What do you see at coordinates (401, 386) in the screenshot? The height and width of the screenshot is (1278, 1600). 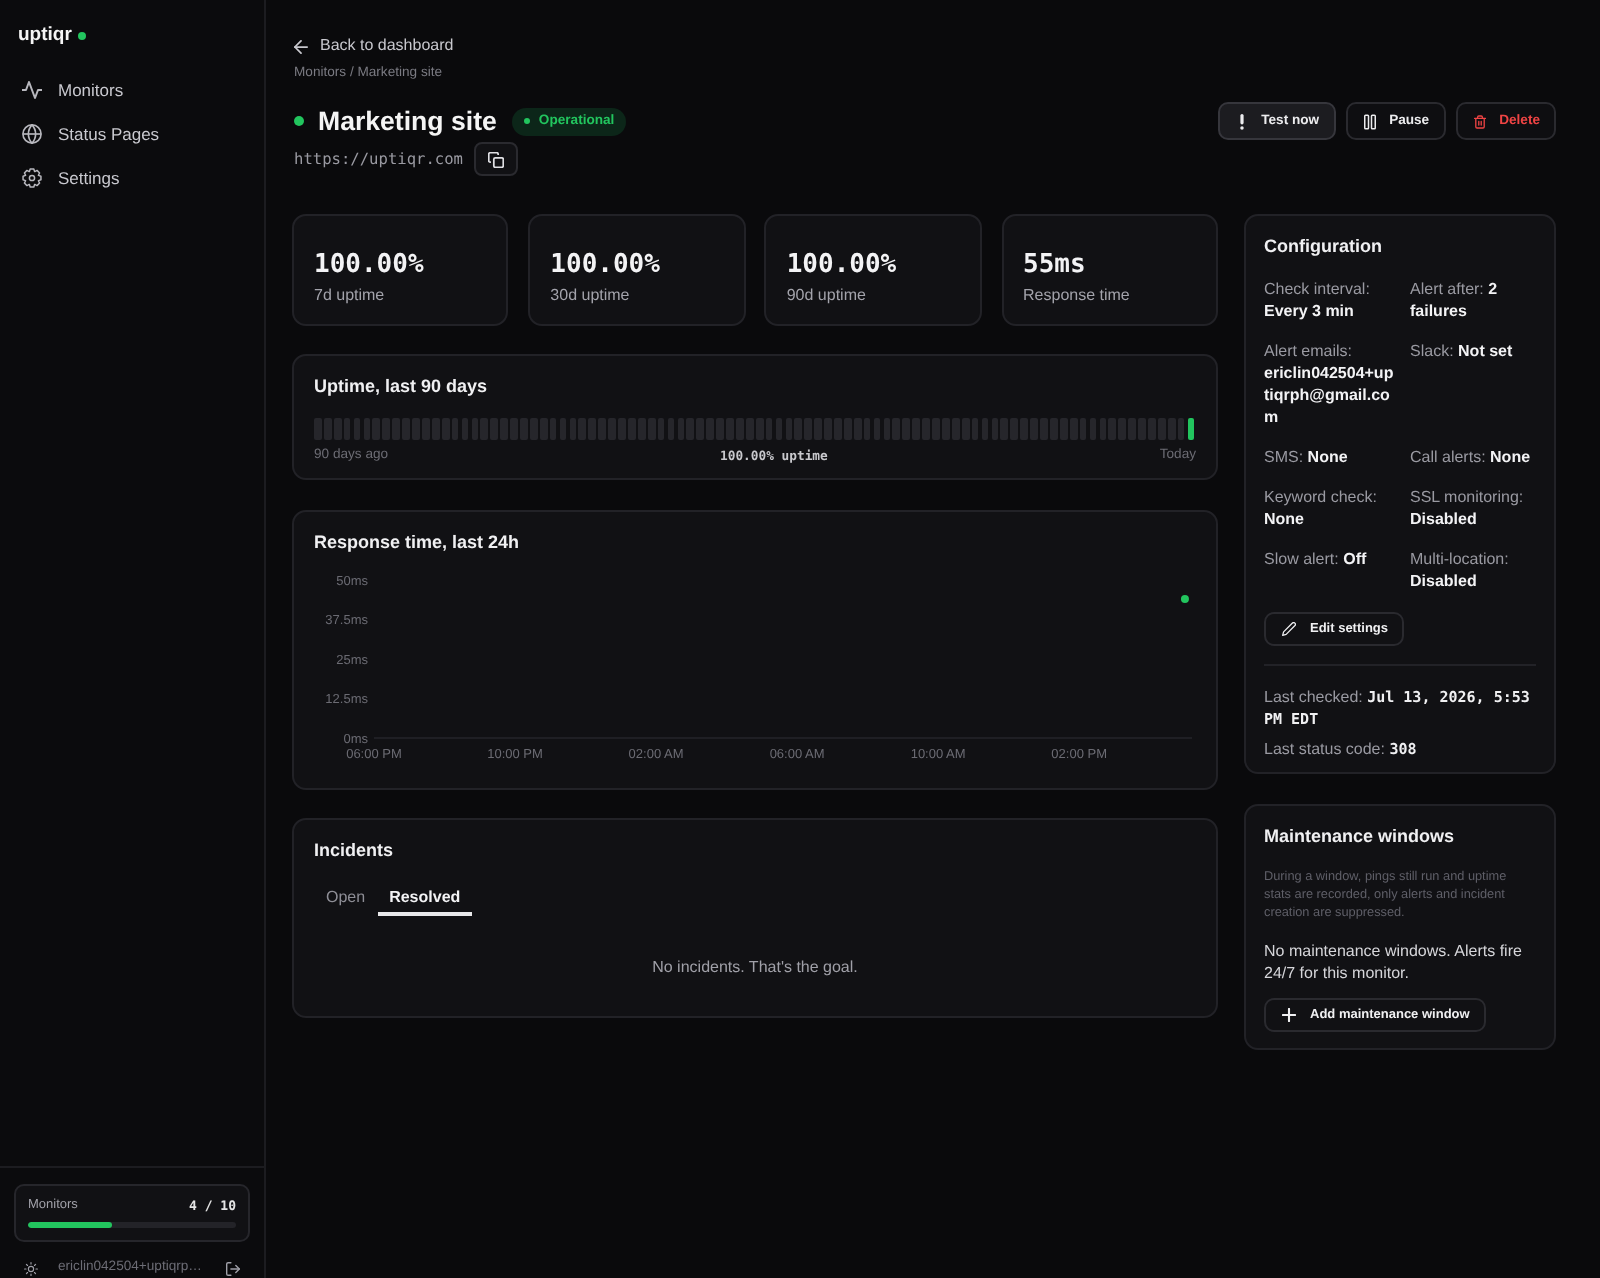 I see `card-title: Uptime, last 90 days` at bounding box center [401, 386].